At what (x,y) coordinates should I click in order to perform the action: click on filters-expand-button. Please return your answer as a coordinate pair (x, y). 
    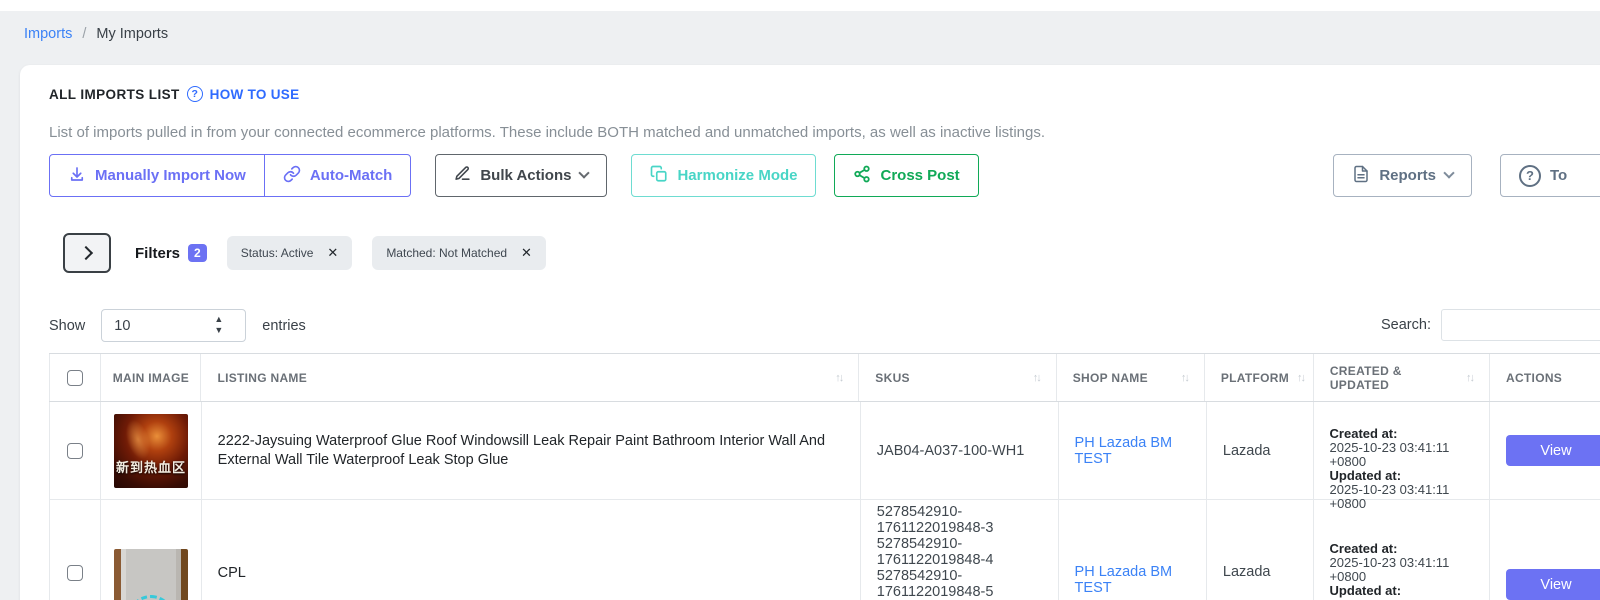
    Looking at the image, I should click on (87, 253).